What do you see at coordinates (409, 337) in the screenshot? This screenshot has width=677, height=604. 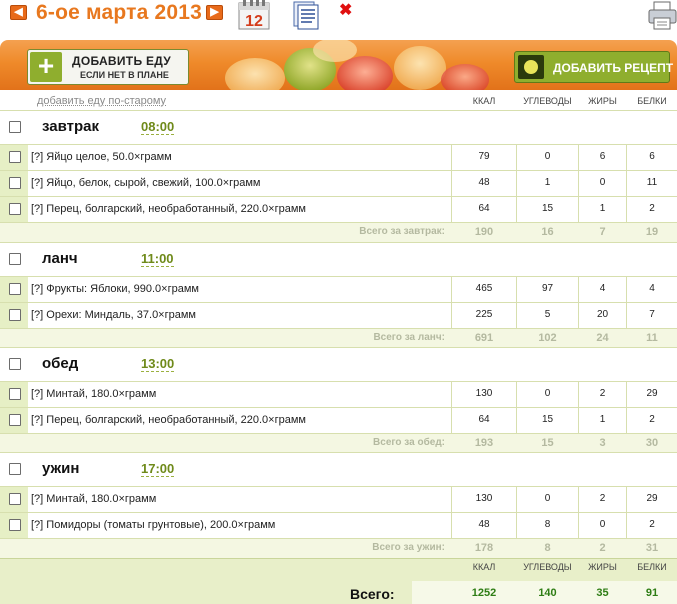 I see `meal-total-label: Всего за ланч:` at bounding box center [409, 337].